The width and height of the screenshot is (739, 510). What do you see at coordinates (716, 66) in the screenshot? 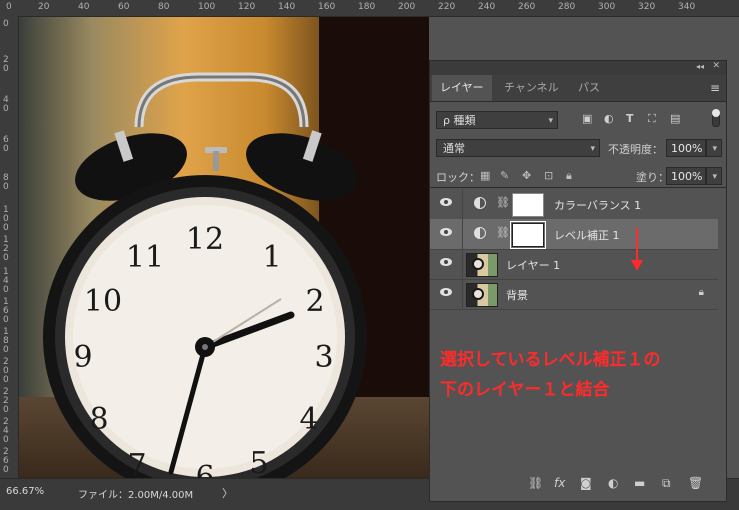
I see `close-panel-icon: ✕` at bounding box center [716, 66].